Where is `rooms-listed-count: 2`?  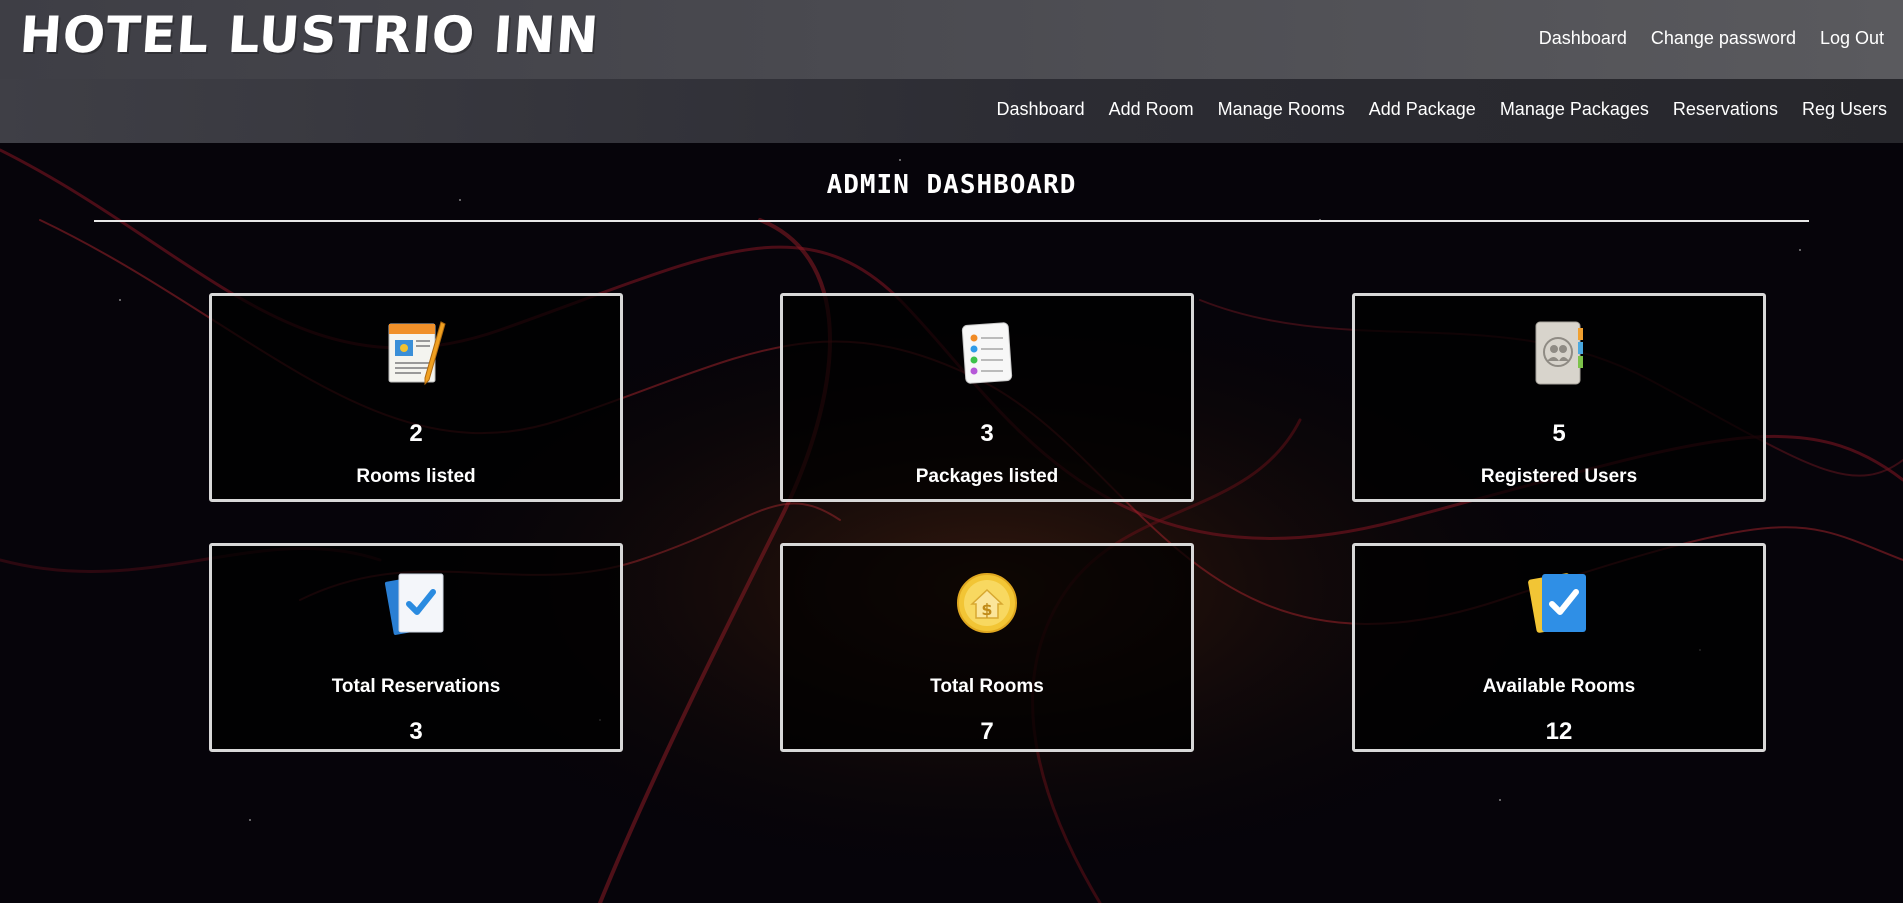
rooms-listed-count: 2 is located at coordinates (416, 433).